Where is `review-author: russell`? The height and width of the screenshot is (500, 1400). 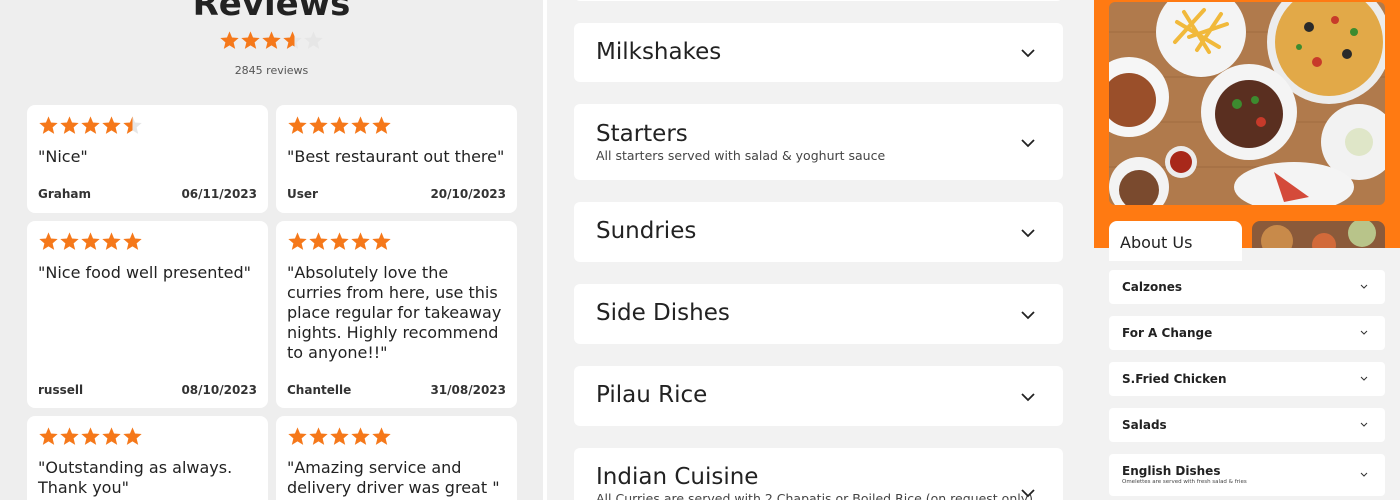
review-author: russell is located at coordinates (61, 390).